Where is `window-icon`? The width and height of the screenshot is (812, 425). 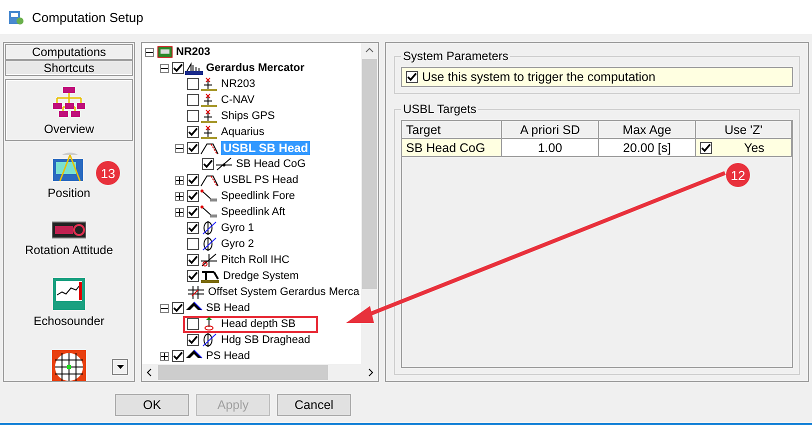
window-icon is located at coordinates (16, 17).